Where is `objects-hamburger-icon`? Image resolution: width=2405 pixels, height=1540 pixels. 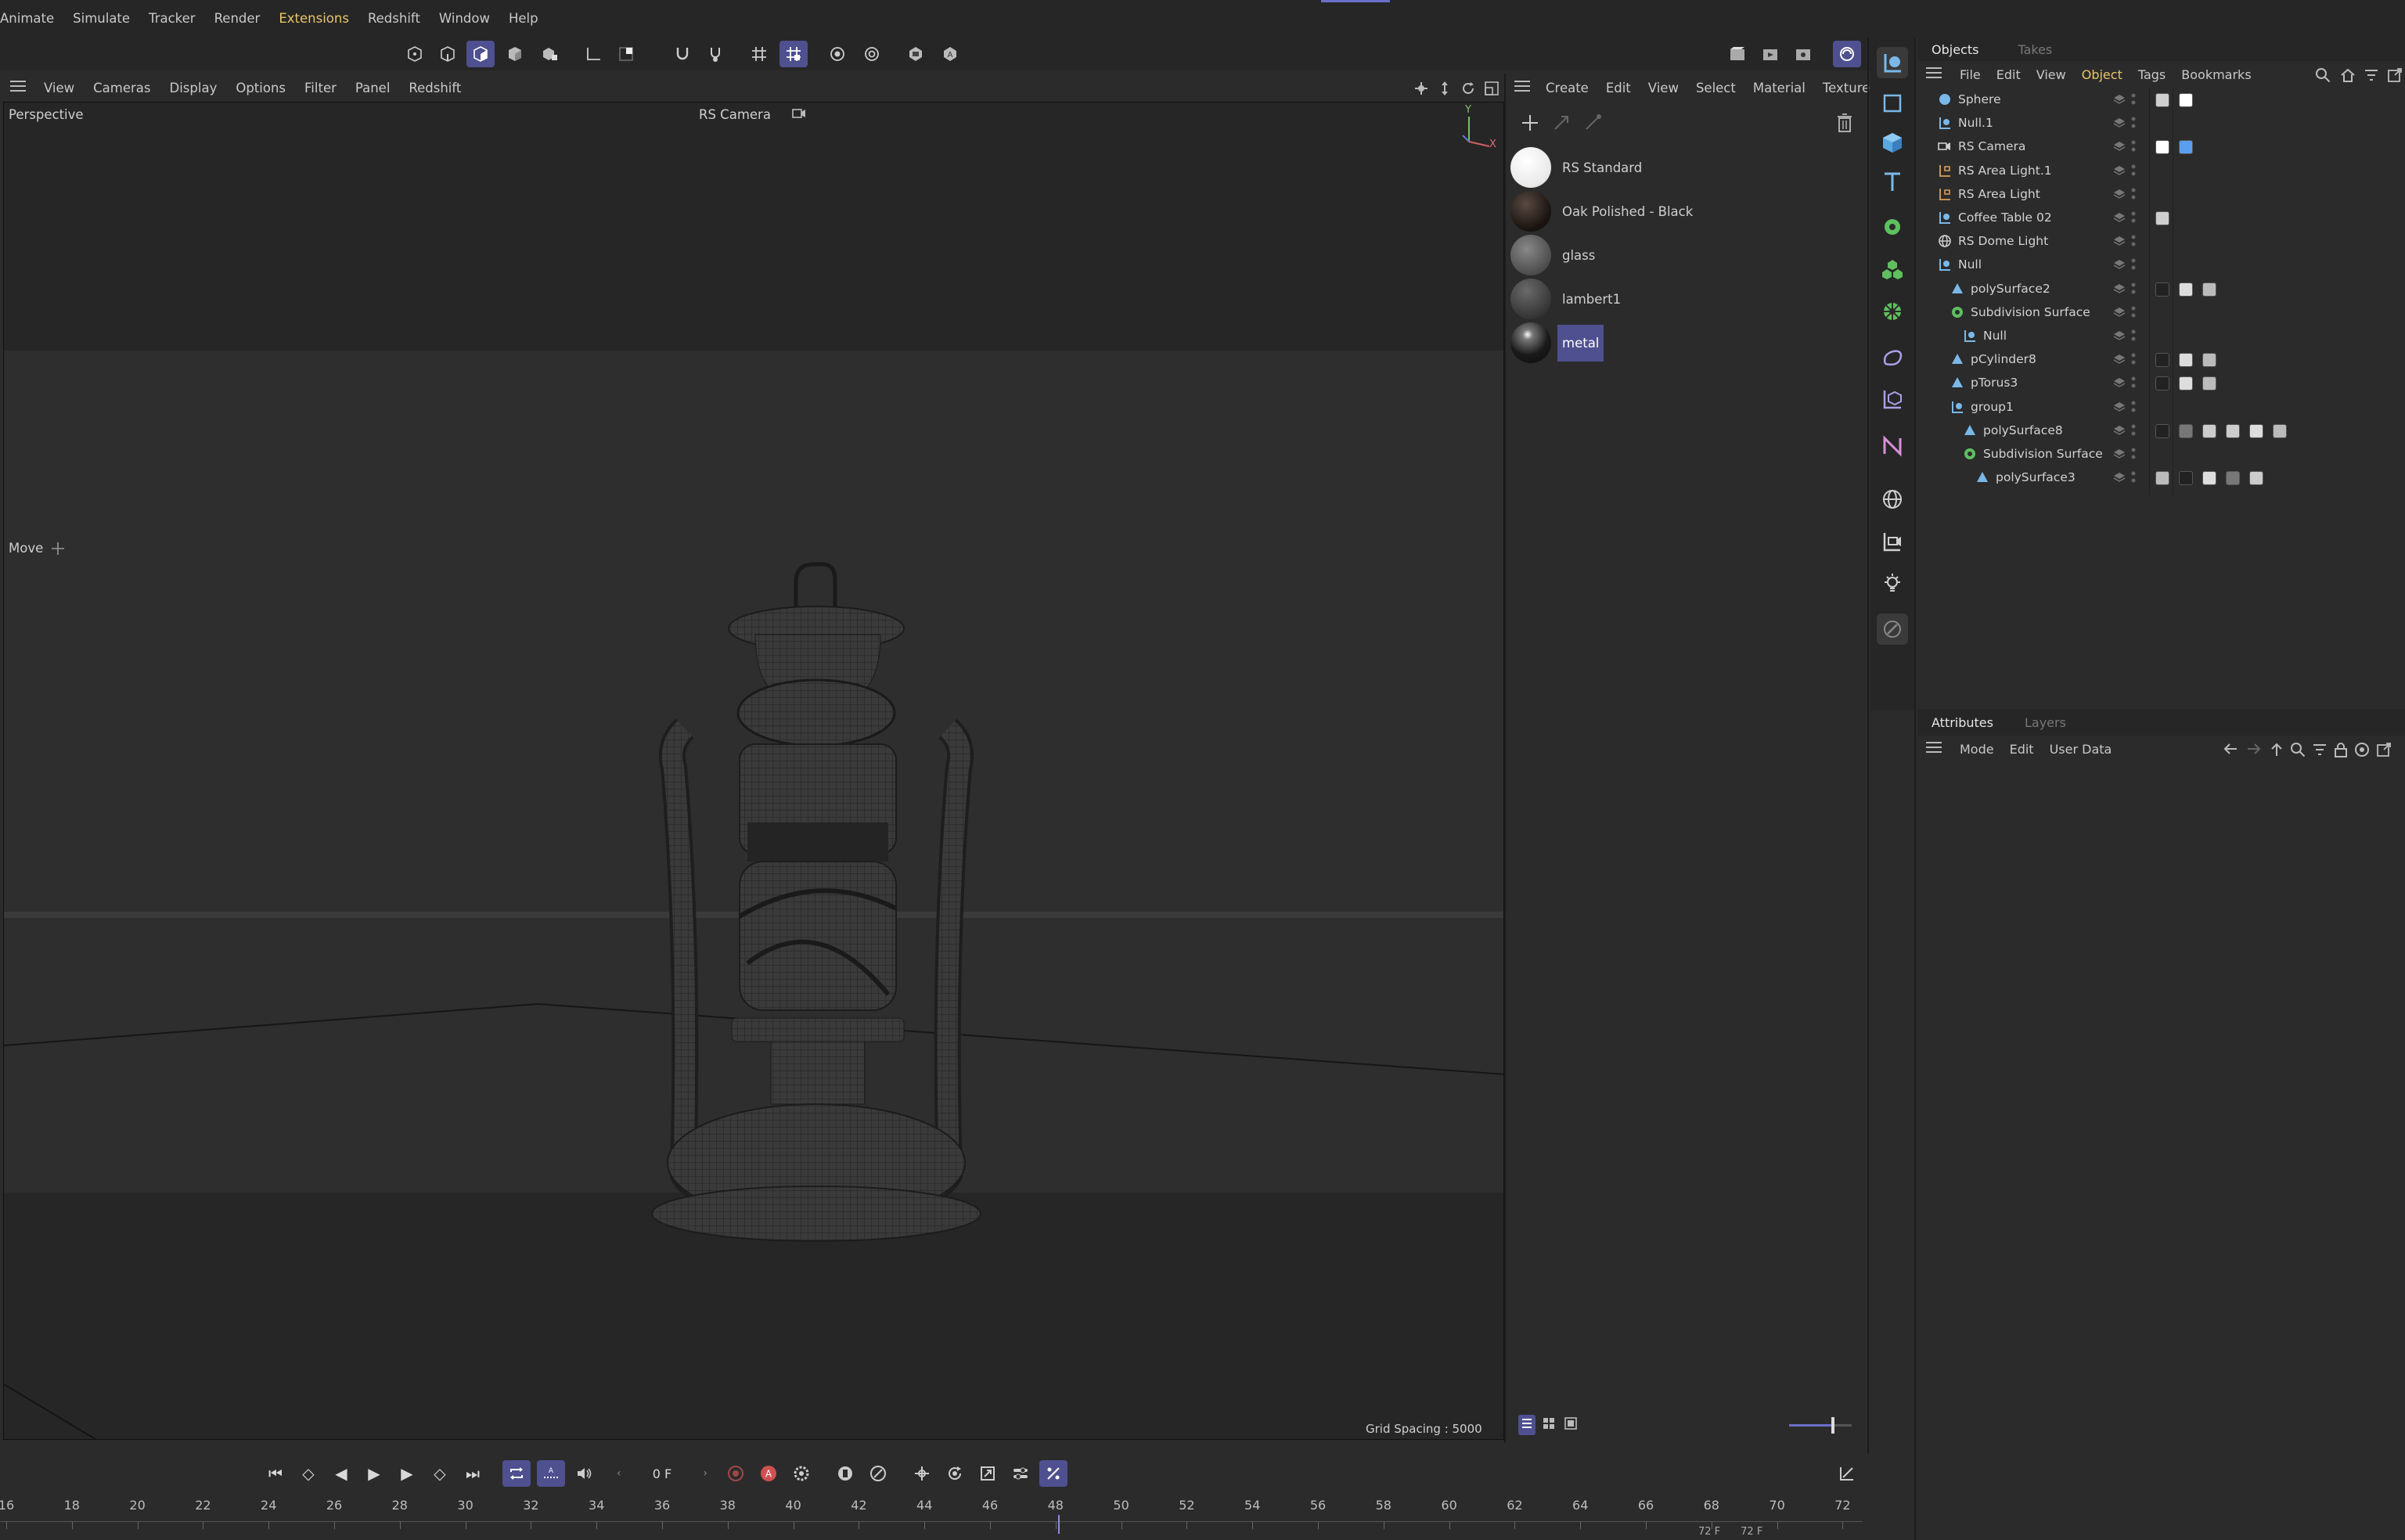 objects-hamburger-icon is located at coordinates (1933, 74).